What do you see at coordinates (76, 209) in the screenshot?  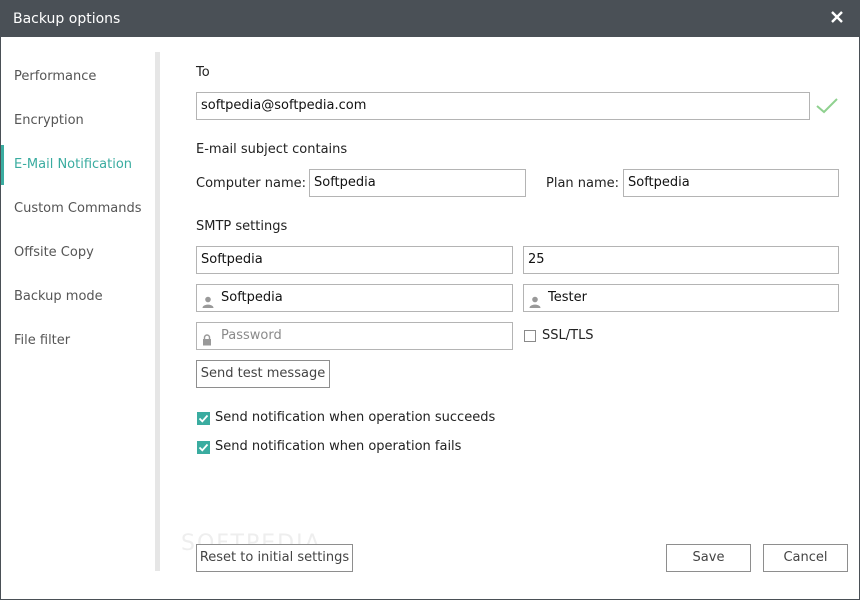 I see `sidebar-item-custom-commands: Custom Commands` at bounding box center [76, 209].